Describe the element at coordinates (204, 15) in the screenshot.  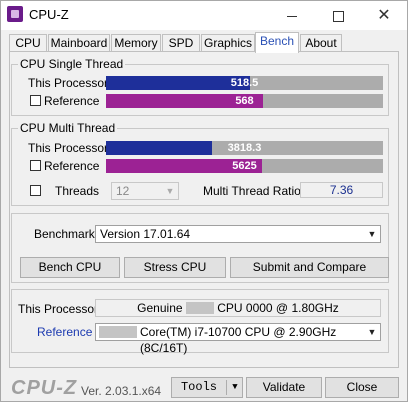
I see `title-bar: CPU-Z ✕` at that location.